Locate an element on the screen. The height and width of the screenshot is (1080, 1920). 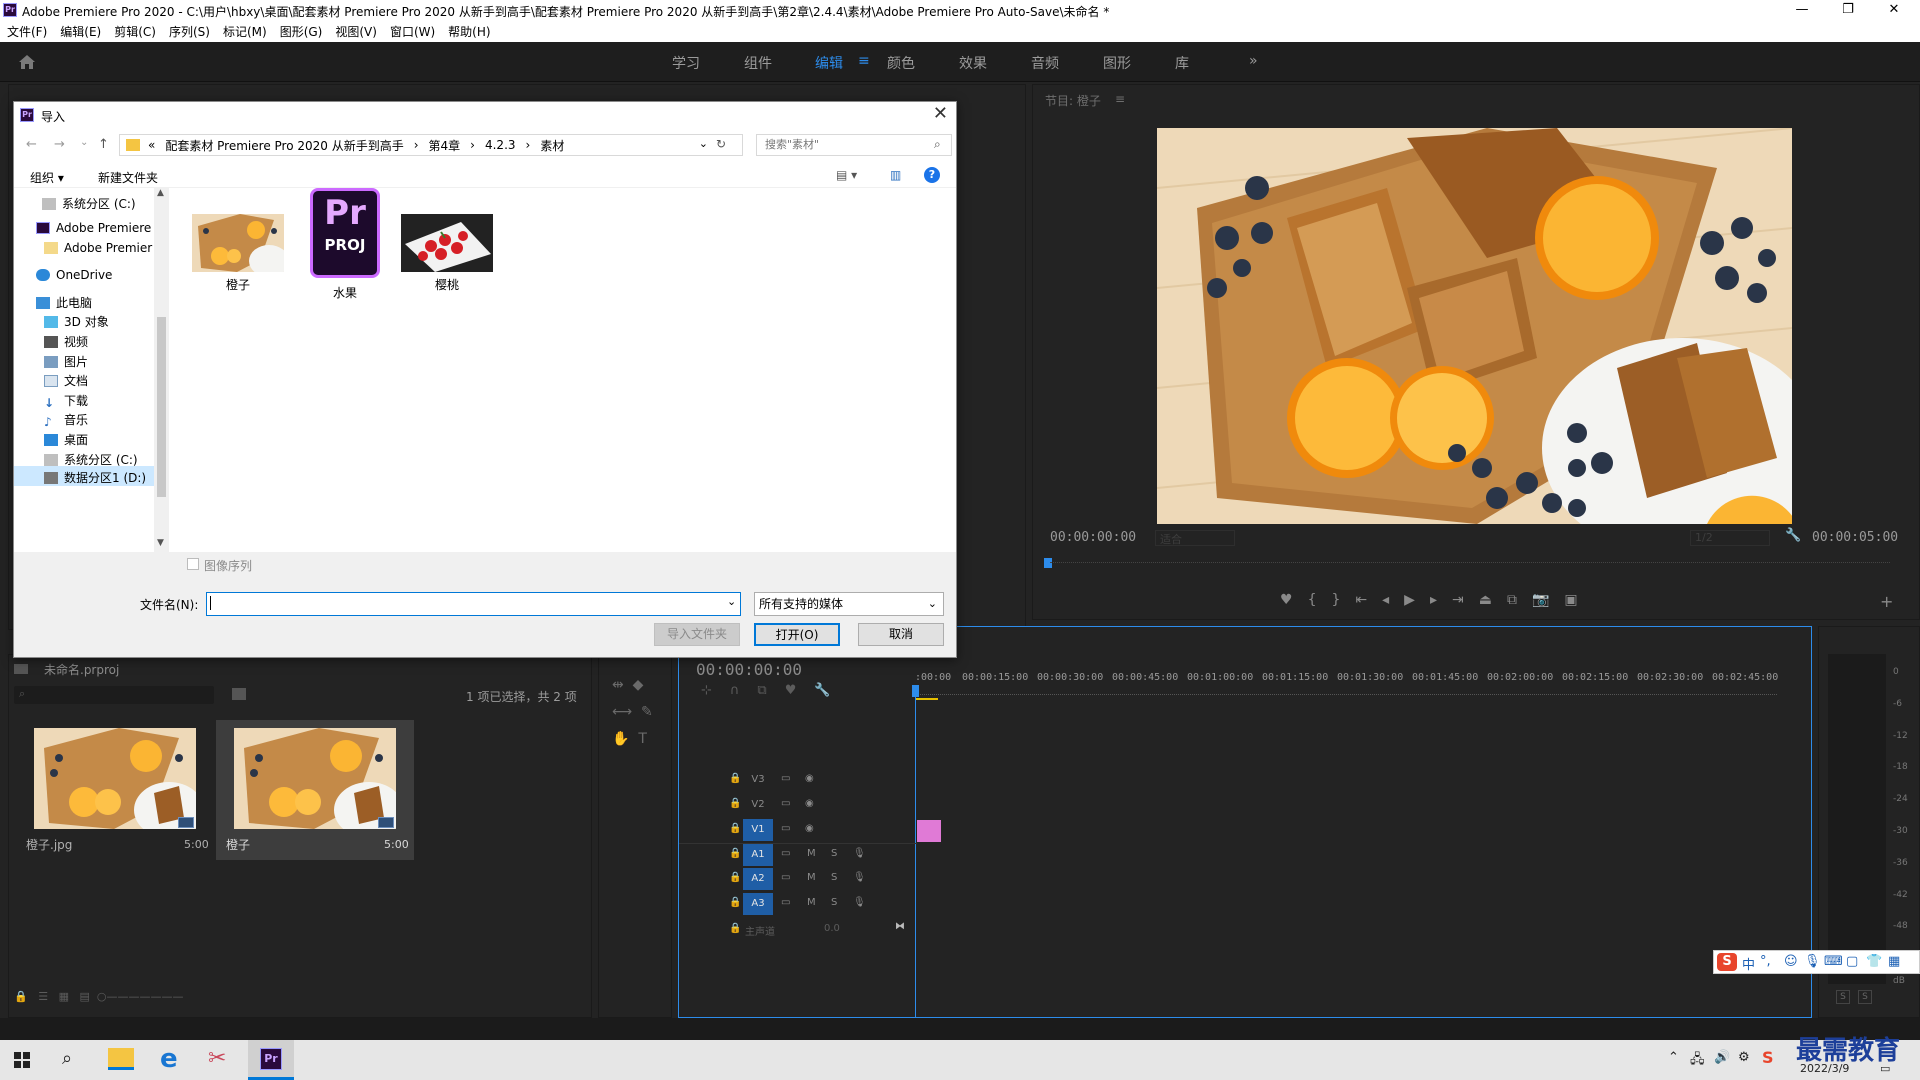
workspace-audio: 音频 is located at coordinates (1045, 63).